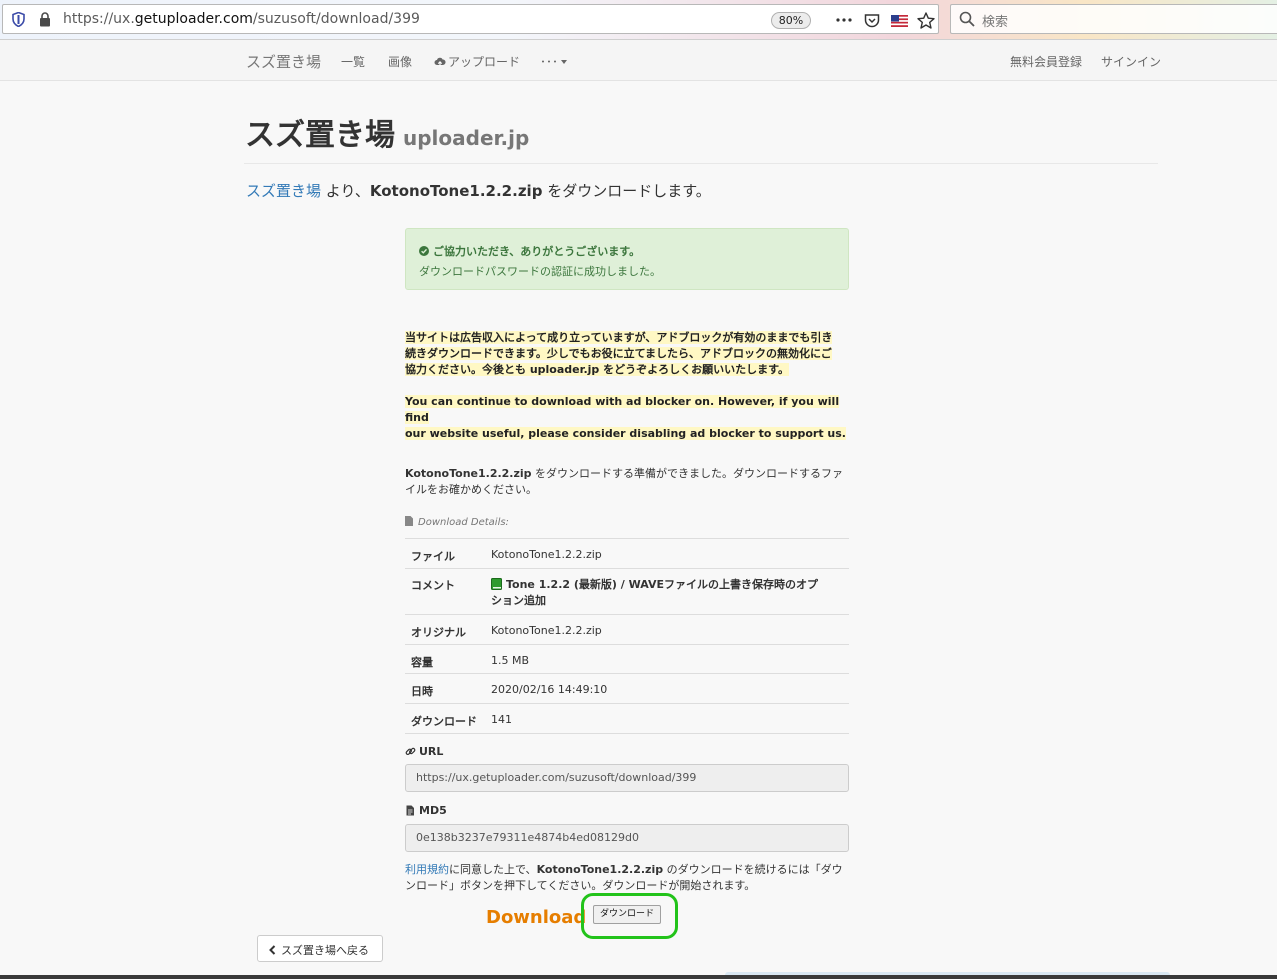 The image size is (1277, 979). What do you see at coordinates (477, 61) in the screenshot?
I see `nav-item-upload: アップロード` at bounding box center [477, 61].